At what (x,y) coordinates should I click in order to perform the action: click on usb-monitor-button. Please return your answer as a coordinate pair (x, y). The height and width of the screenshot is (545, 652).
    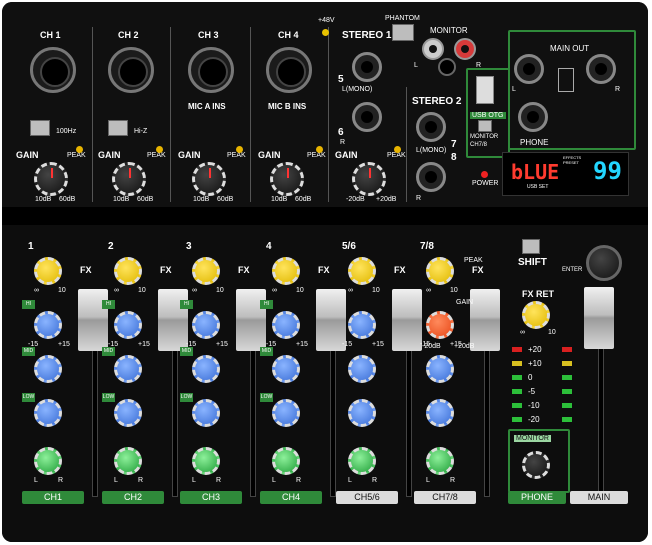
    Looking at the image, I should click on (485, 126).